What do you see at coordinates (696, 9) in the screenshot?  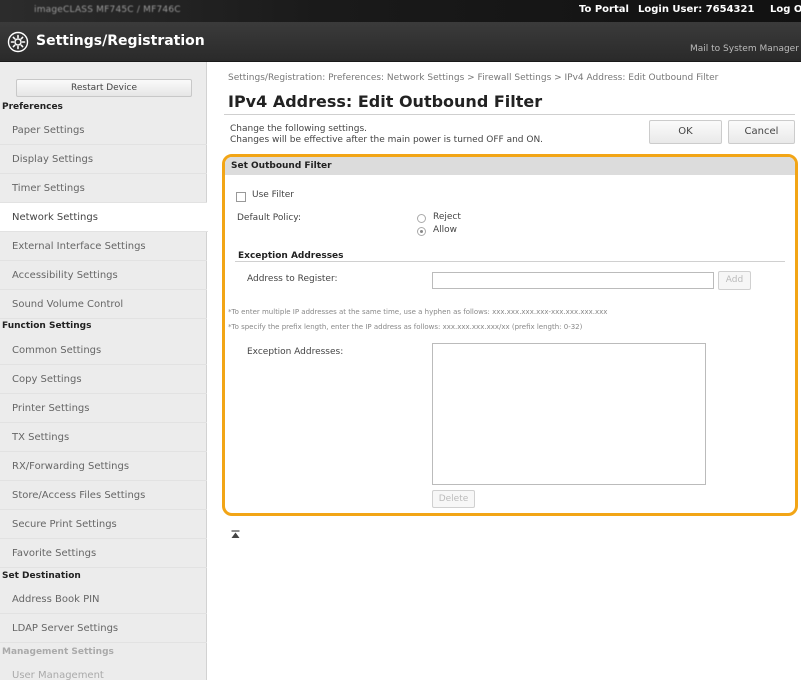 I see `login-user-label: Login User: 7654321` at bounding box center [696, 9].